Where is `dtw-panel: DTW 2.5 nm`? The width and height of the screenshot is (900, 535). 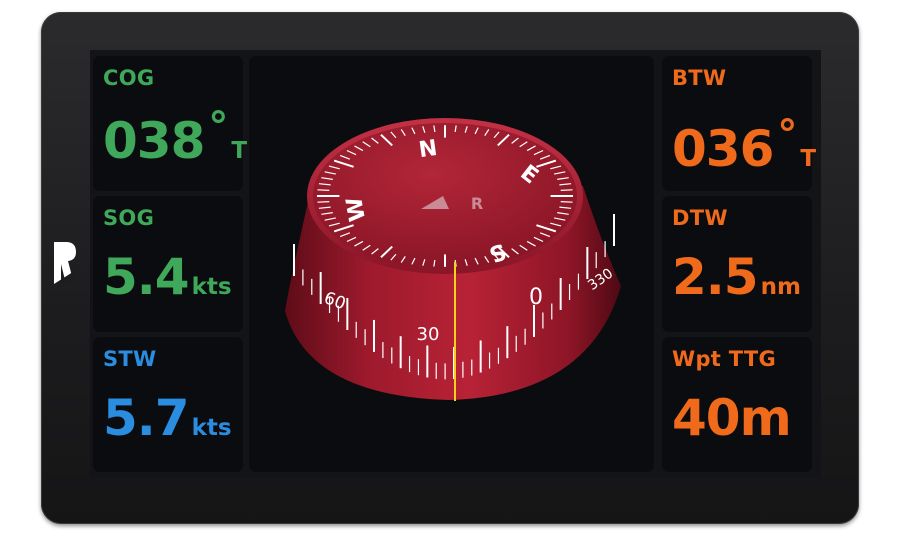 dtw-panel: DTW 2.5 nm is located at coordinates (737, 264).